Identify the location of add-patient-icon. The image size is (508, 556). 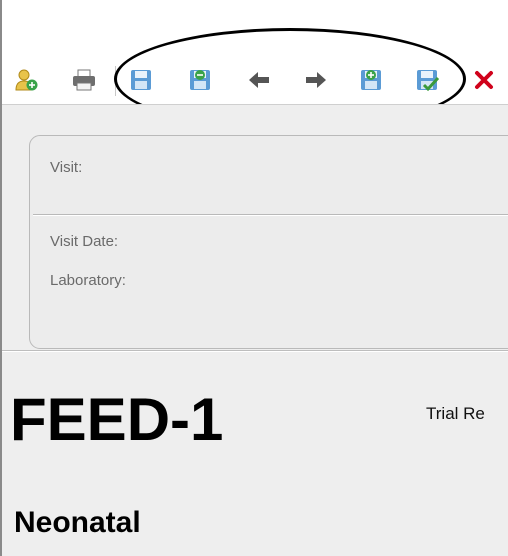
(26, 80).